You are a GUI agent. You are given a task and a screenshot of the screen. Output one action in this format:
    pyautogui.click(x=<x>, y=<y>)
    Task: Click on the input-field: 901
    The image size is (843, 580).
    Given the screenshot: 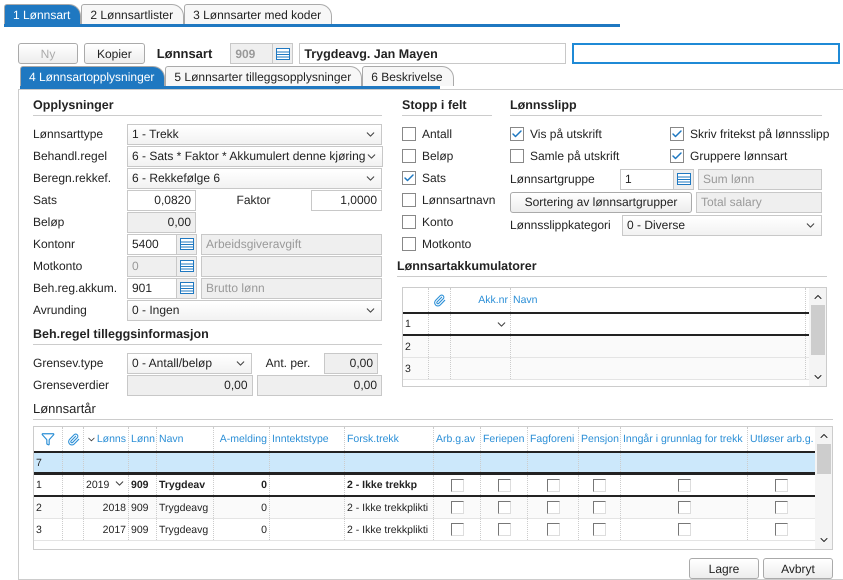 What is the action you would take?
    pyautogui.click(x=152, y=288)
    